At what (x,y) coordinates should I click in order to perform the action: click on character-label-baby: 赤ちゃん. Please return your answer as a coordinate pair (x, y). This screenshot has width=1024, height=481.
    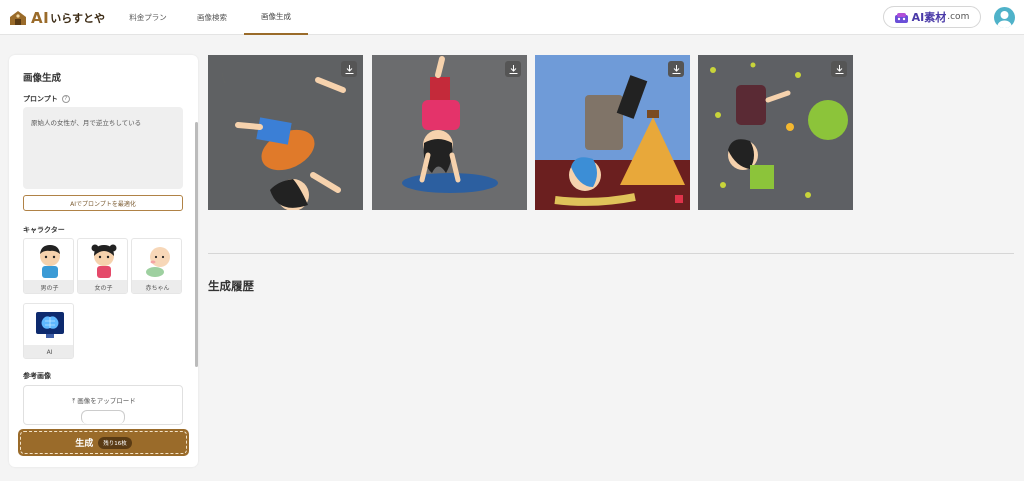
    Looking at the image, I should click on (156, 286).